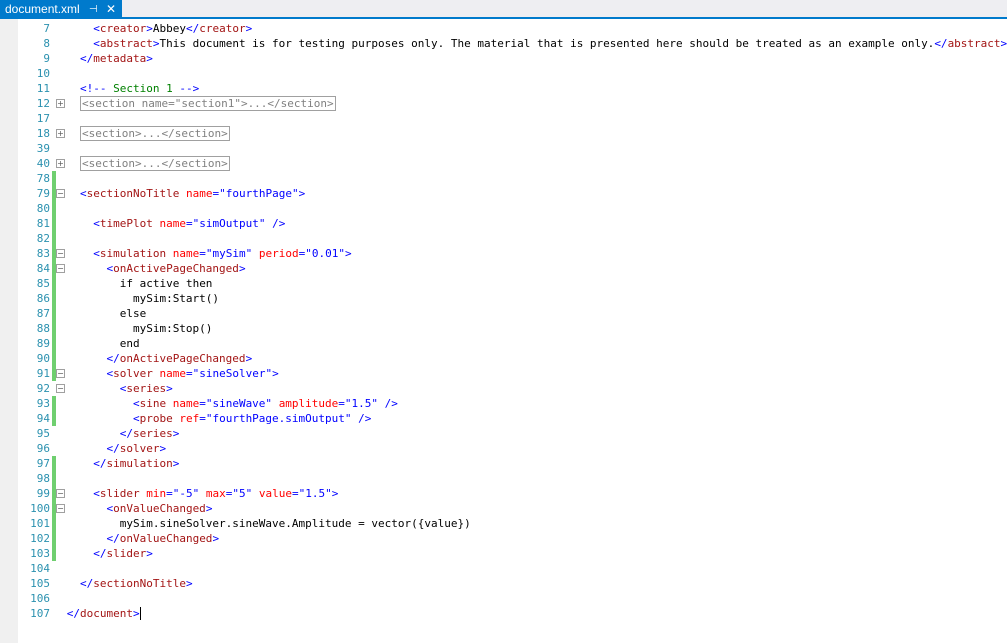  Describe the element at coordinates (503, 553) in the screenshot. I see `code-line: 103 </slider>` at that location.